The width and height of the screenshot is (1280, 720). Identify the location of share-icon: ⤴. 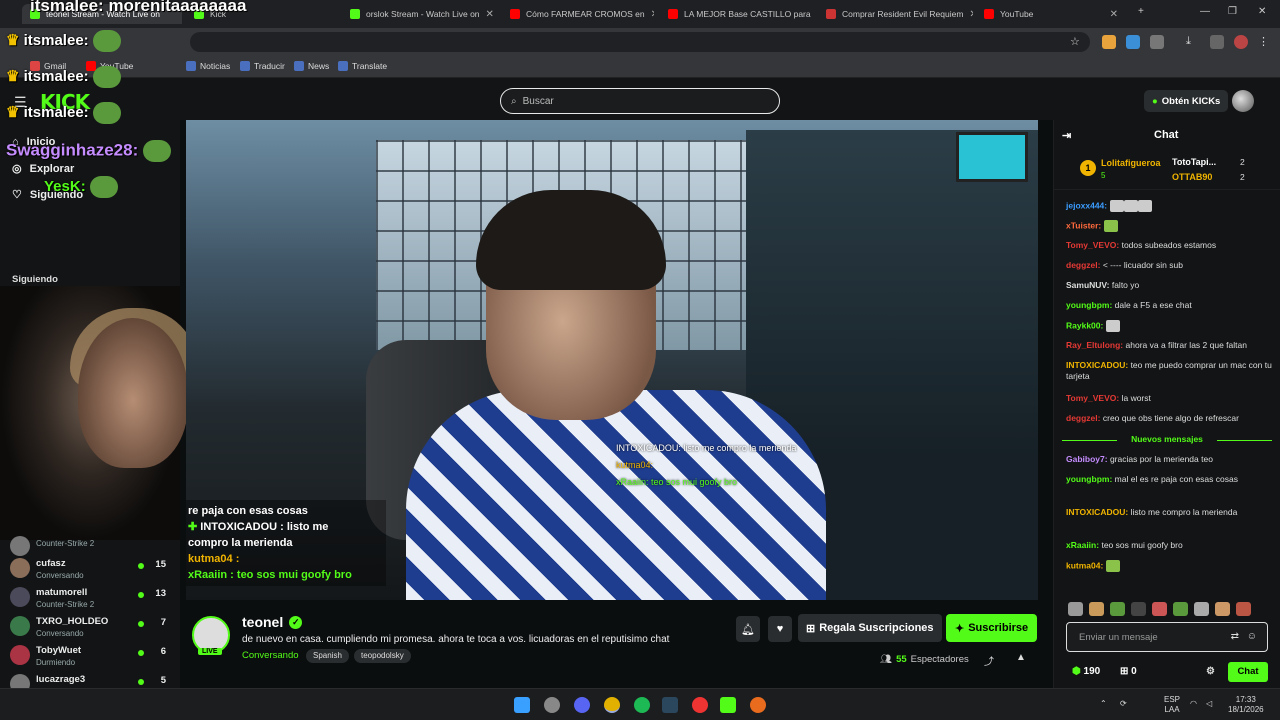
(989, 660).